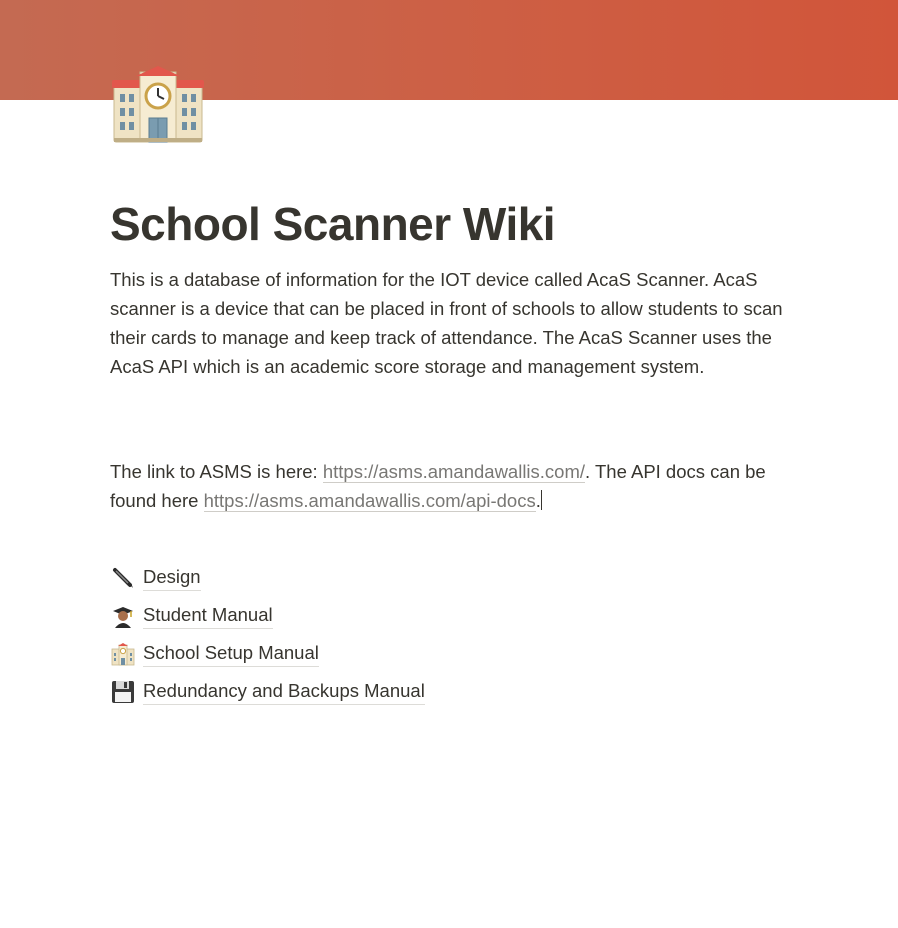 The image size is (898, 928). Describe the element at coordinates (333, 224) in the screenshot. I see `page-title: School Scanner Wiki` at that location.